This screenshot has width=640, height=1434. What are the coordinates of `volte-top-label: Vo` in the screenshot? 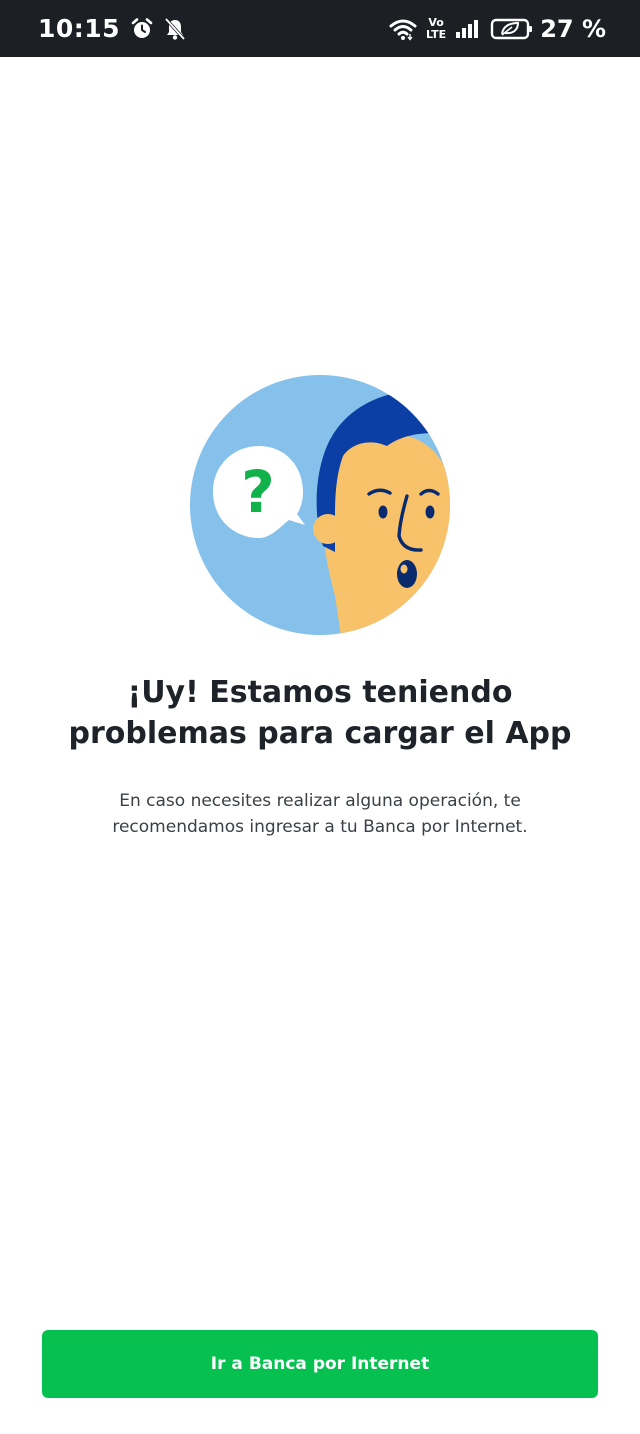 It's located at (436, 22).